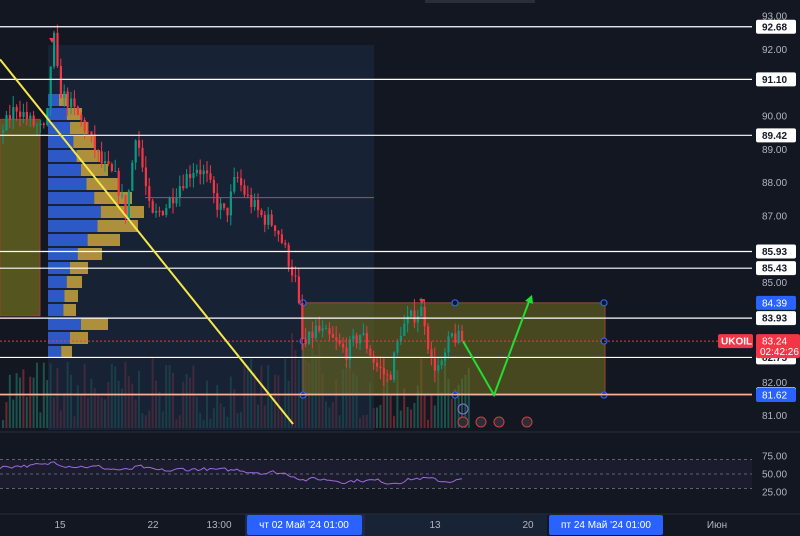 The height and width of the screenshot is (536, 800). I want to click on price-tick-label: 82.00, so click(774, 383).